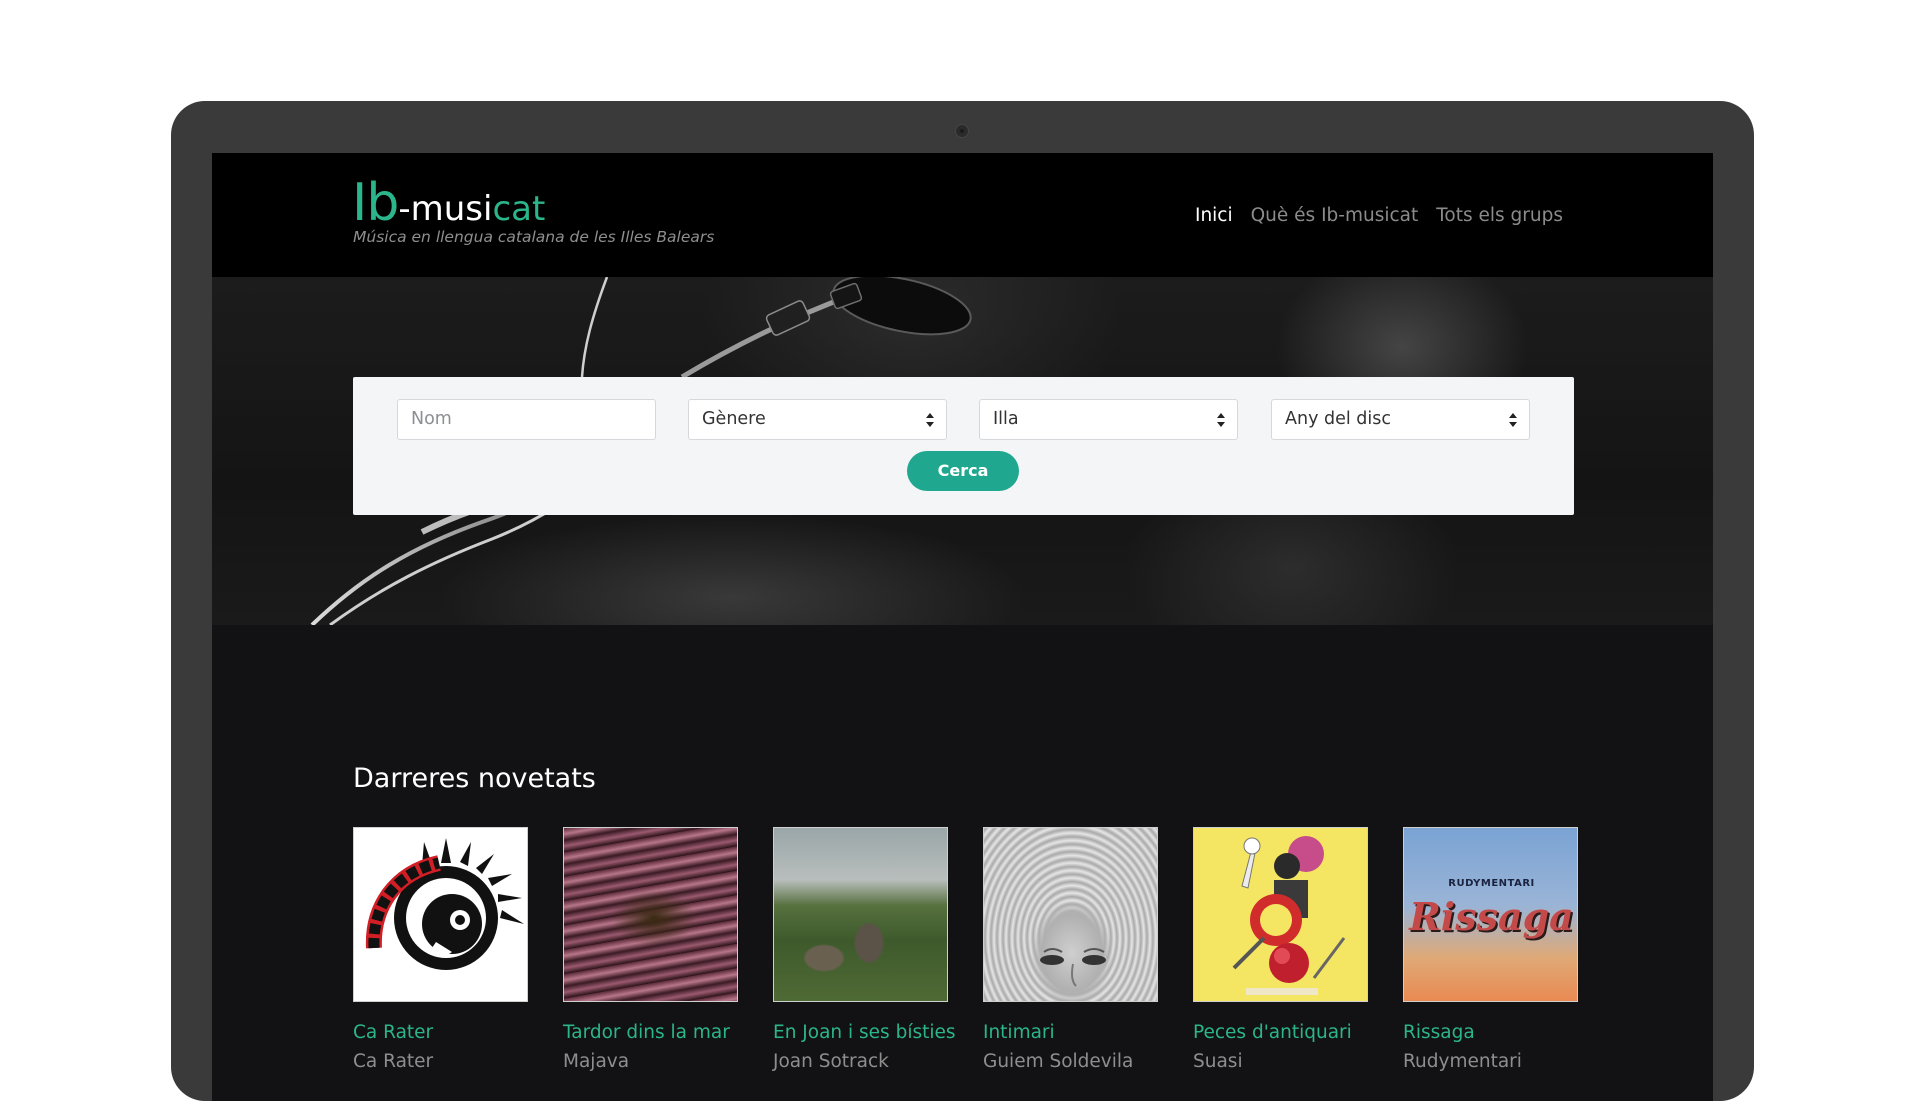 This screenshot has height=1101, width=1920. Describe the element at coordinates (440, 1032) in the screenshot. I see `album-title: Ca Rater` at that location.